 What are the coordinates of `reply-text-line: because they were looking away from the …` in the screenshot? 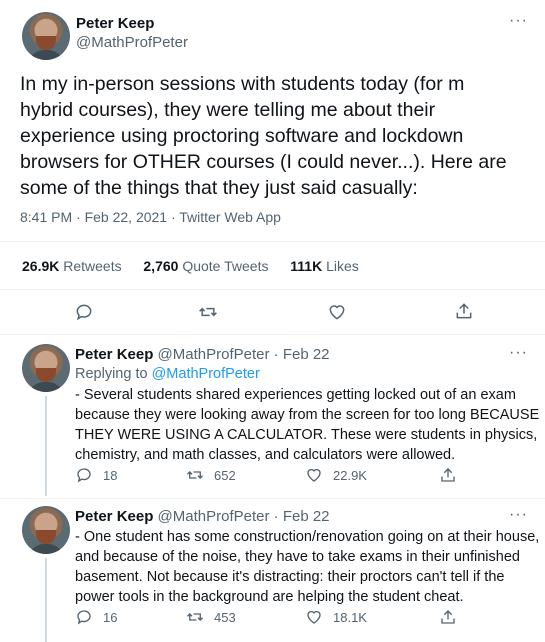 It's located at (307, 415).